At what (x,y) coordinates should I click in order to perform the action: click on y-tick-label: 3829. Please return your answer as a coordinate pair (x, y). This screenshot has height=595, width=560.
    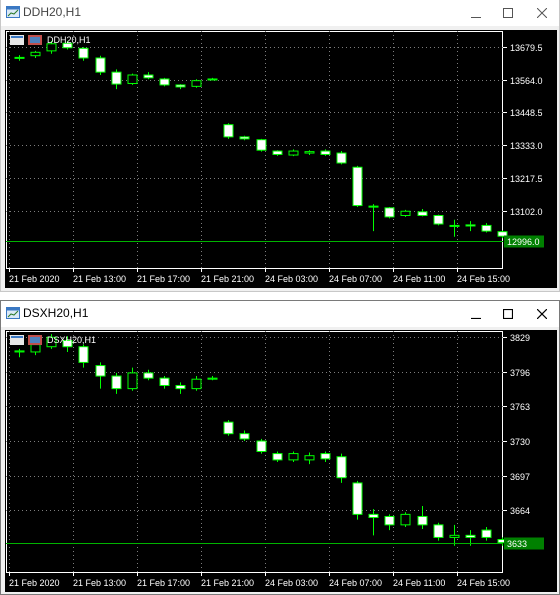
    Looking at the image, I should click on (520, 338).